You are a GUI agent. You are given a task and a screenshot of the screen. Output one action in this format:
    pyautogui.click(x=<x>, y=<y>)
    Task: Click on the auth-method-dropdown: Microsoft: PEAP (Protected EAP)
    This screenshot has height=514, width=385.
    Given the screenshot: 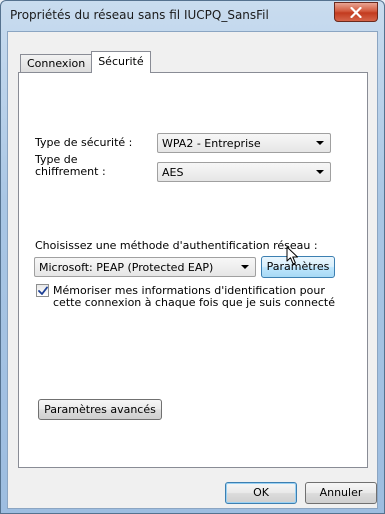 What is the action you would take?
    pyautogui.click(x=145, y=267)
    